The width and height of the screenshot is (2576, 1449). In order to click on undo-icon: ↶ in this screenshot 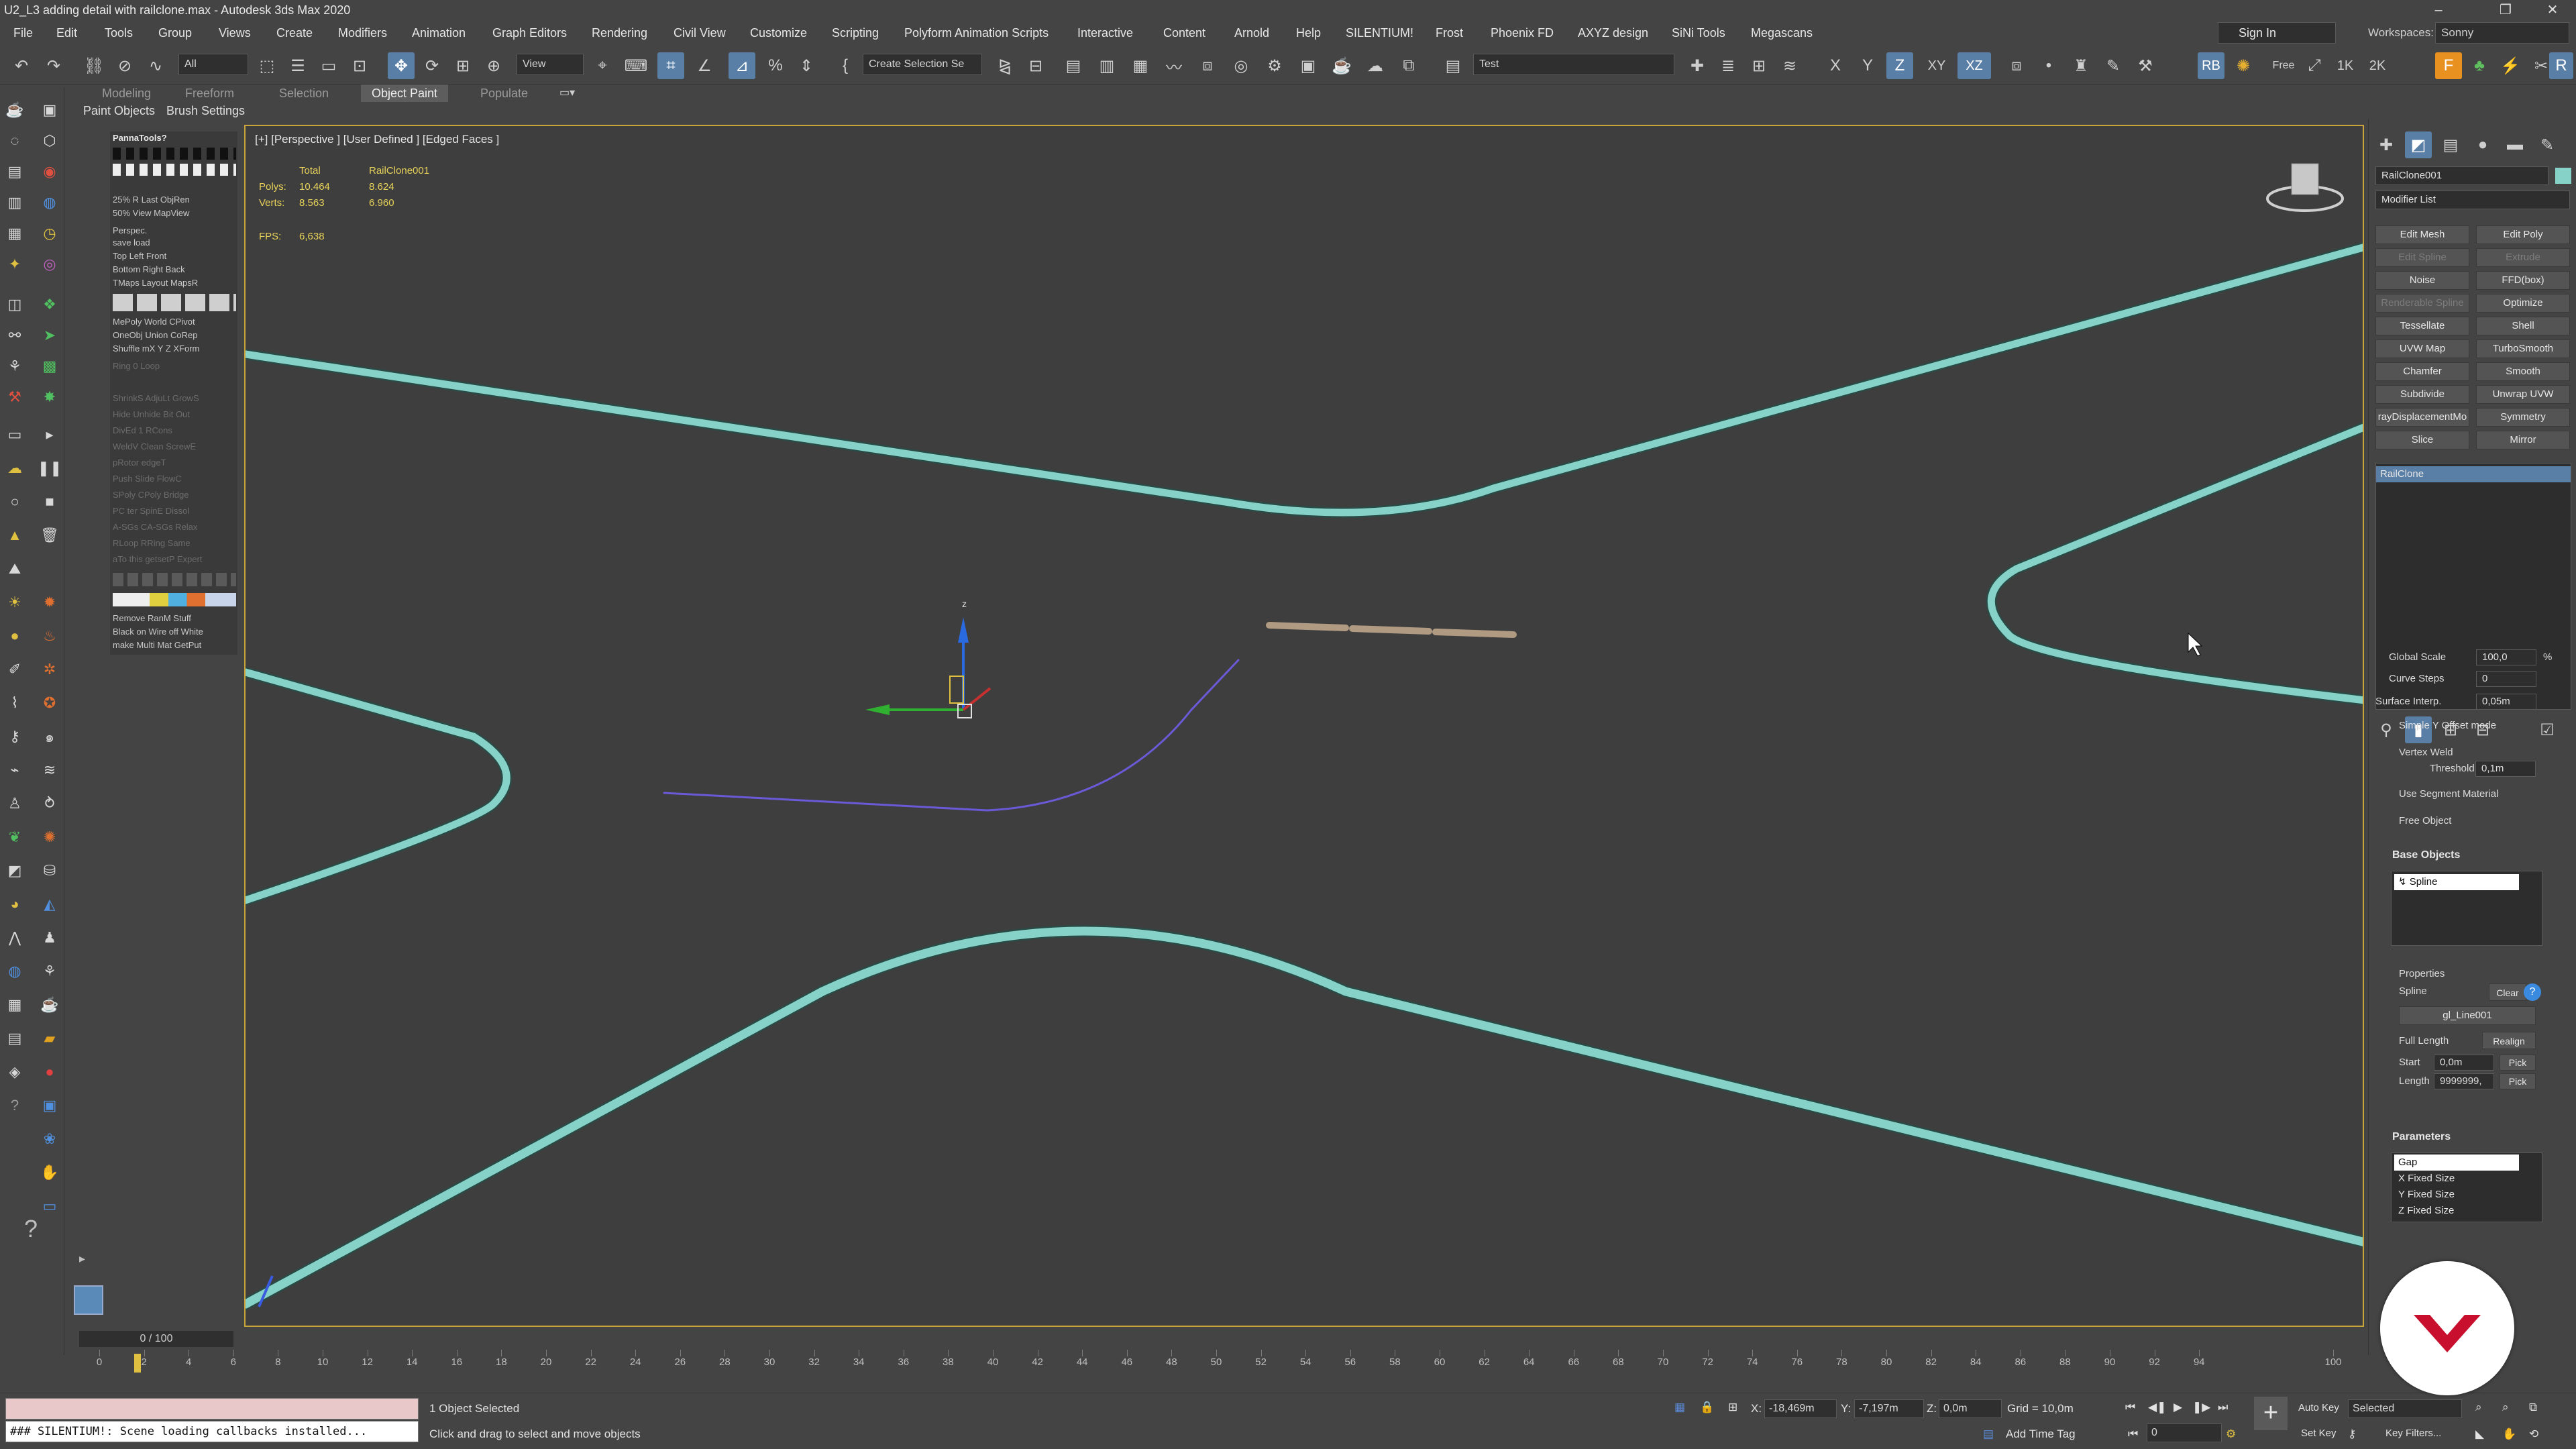, I will do `click(21, 65)`.